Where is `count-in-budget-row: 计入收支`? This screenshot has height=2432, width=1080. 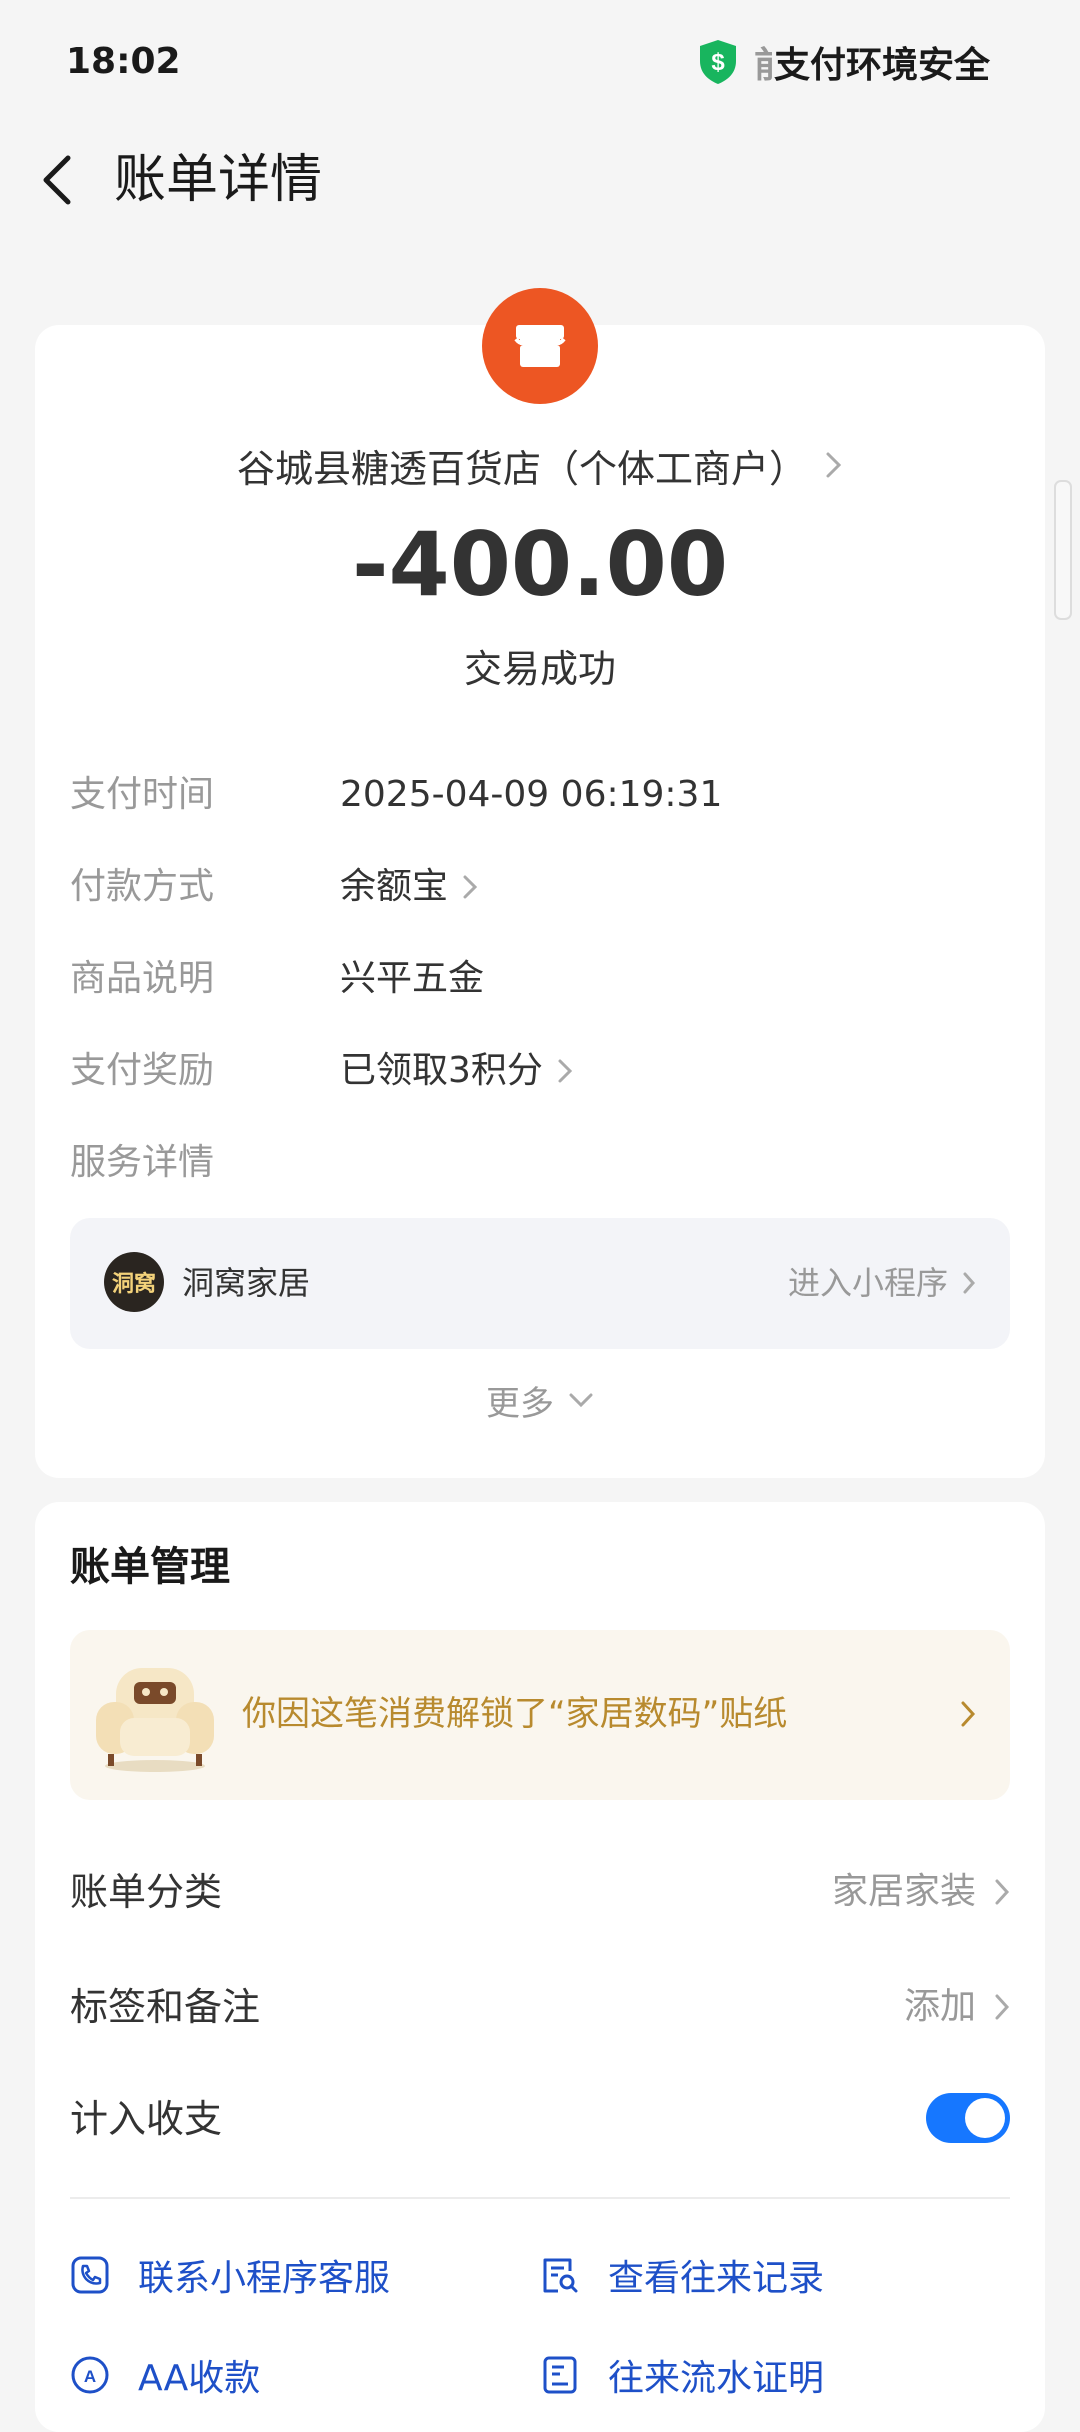 count-in-budget-row: 计入收支 is located at coordinates (540, 2119).